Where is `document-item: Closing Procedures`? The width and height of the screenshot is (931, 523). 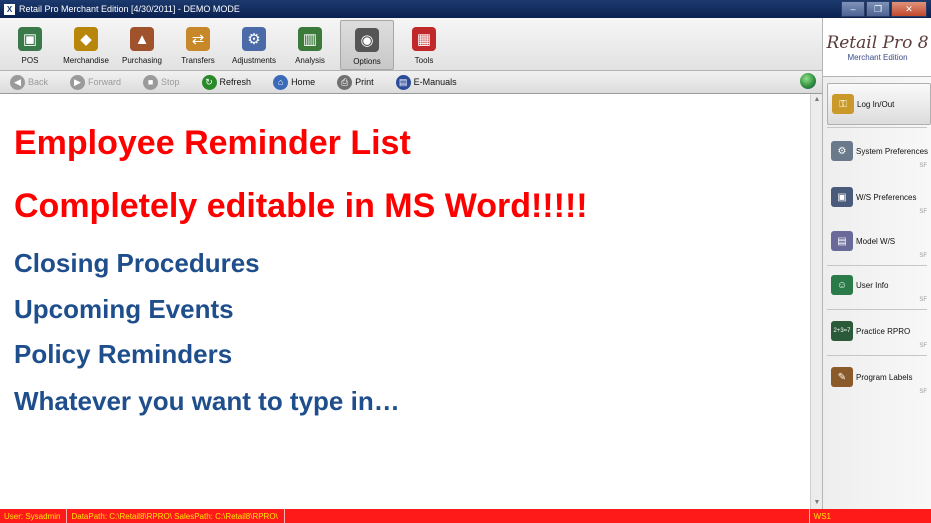 document-item: Closing Procedures is located at coordinates (137, 263).